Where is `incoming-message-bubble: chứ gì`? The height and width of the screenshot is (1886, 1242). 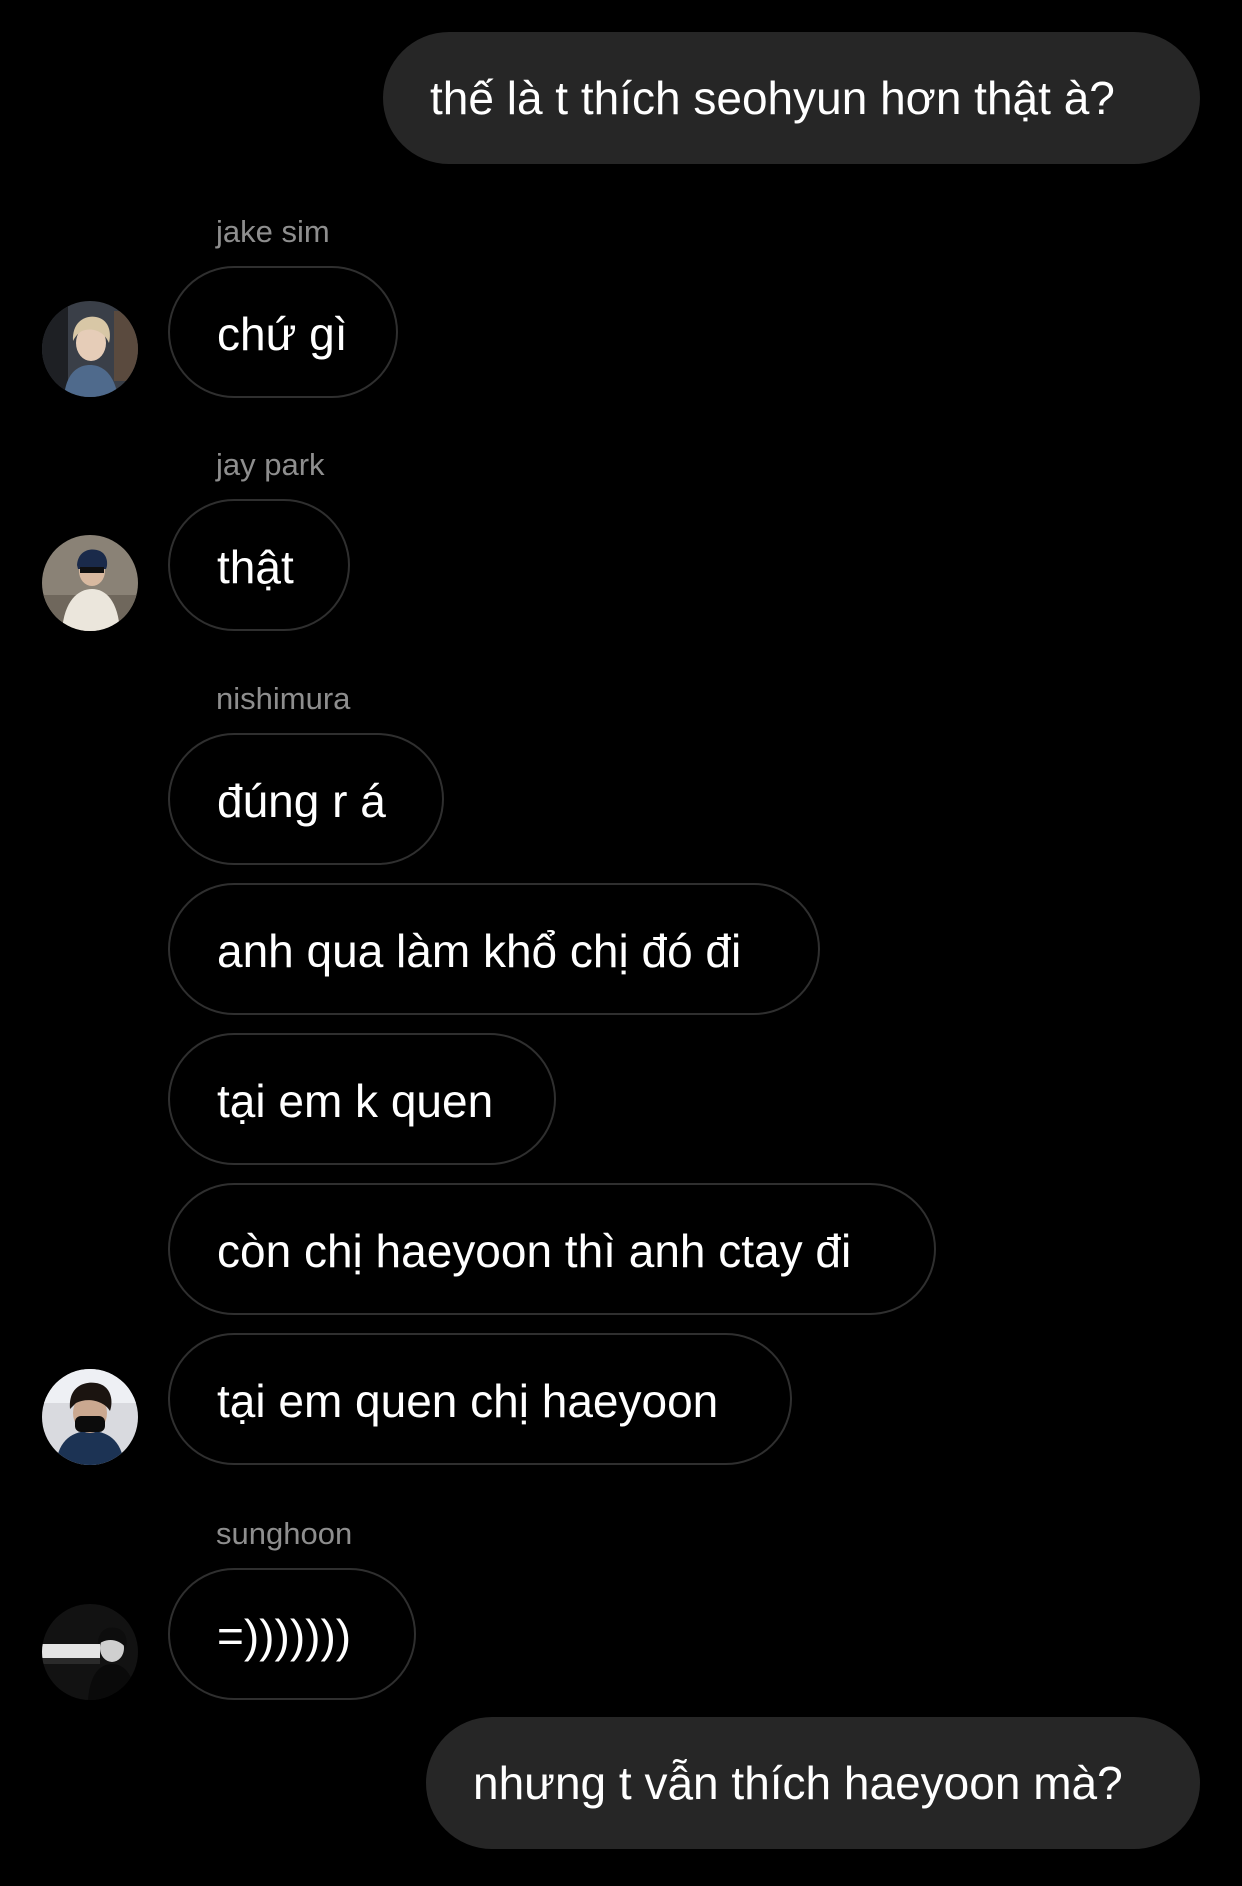 incoming-message-bubble: chứ gì is located at coordinates (283, 332).